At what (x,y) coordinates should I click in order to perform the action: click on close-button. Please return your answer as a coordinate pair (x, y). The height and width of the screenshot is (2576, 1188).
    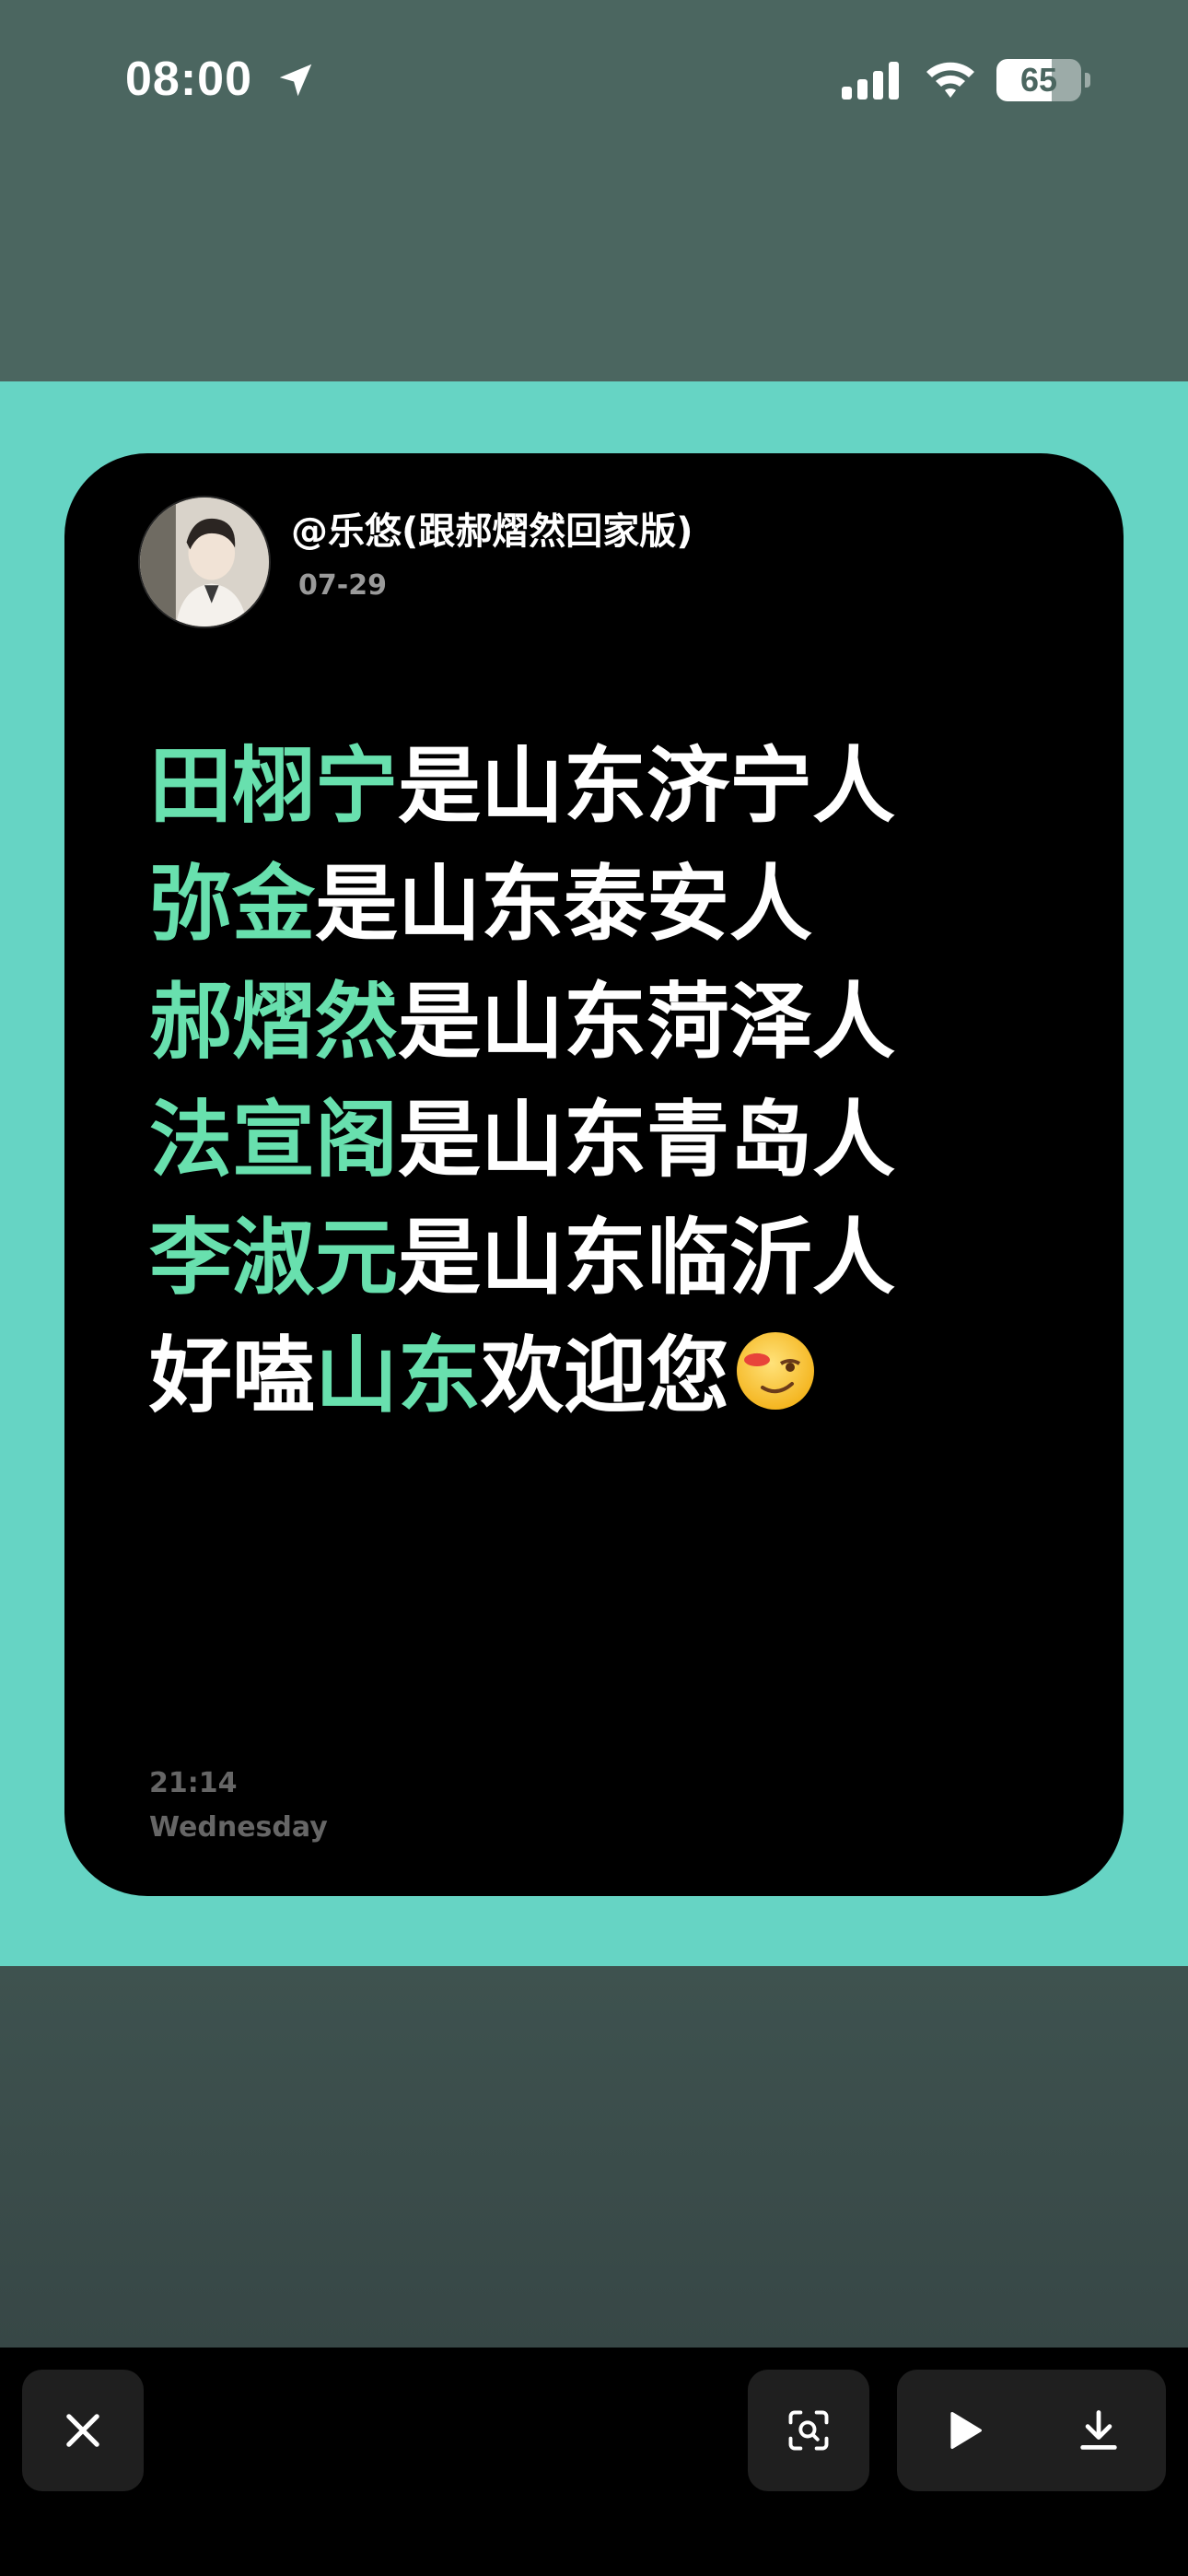
    Looking at the image, I should click on (83, 2430).